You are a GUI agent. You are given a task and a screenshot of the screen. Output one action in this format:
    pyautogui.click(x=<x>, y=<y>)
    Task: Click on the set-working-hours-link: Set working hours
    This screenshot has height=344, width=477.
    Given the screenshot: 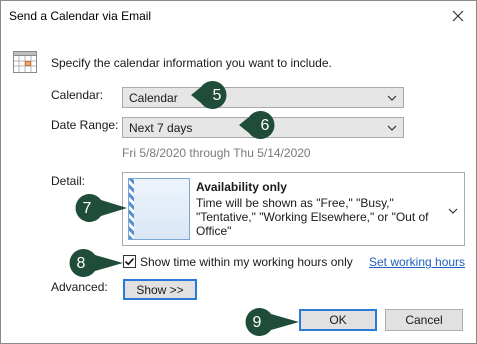 What is the action you would take?
    pyautogui.click(x=417, y=262)
    